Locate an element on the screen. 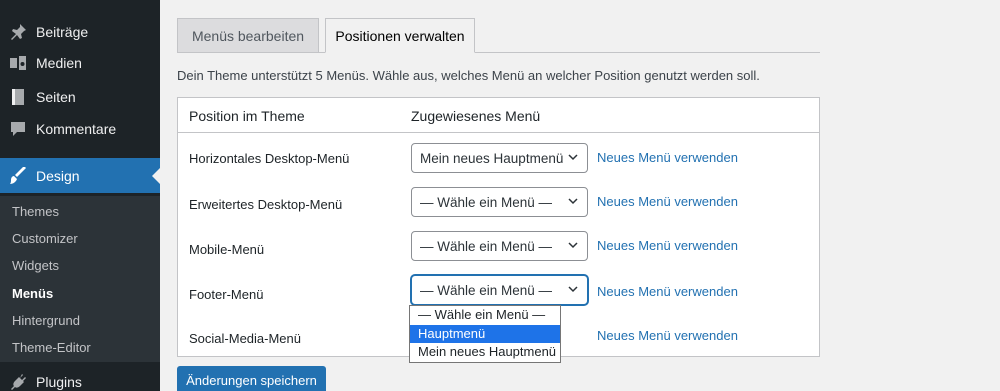 The width and height of the screenshot is (1000, 391). submenu-item-menus: Menüs is located at coordinates (32, 293).